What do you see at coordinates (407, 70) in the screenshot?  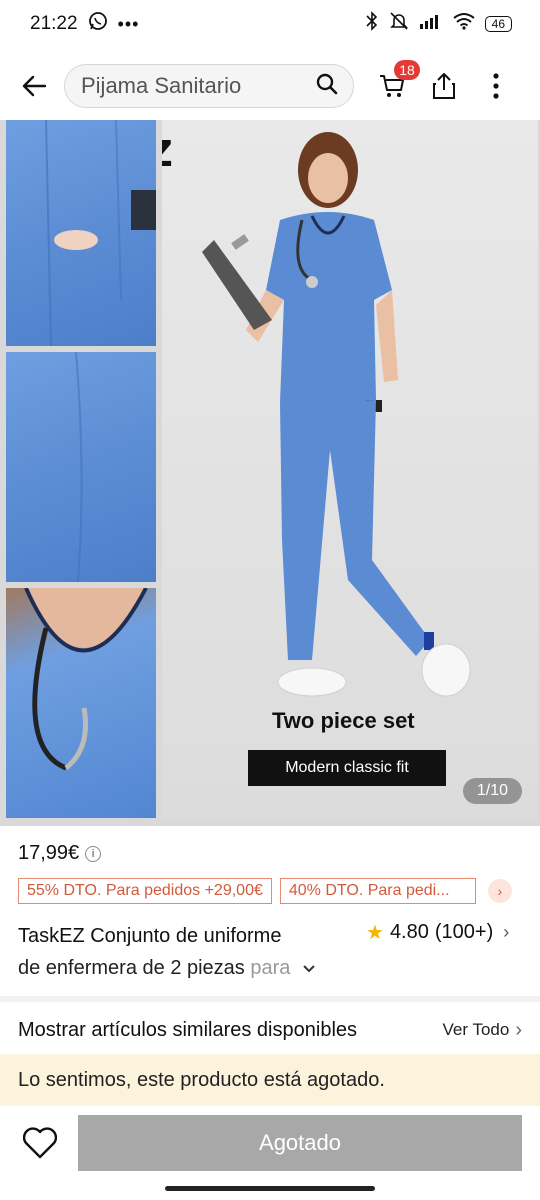 I see `cart-count-badge: 18` at bounding box center [407, 70].